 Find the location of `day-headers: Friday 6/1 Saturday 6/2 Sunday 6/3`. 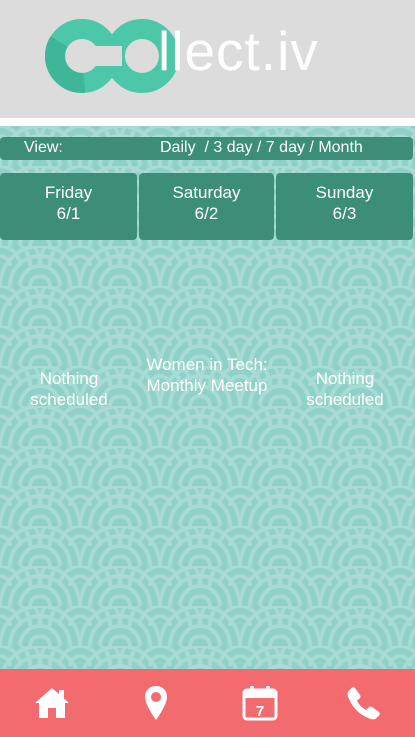

day-headers: Friday 6/1 Saturday 6/2 Sunday 6/3 is located at coordinates (207, 206).